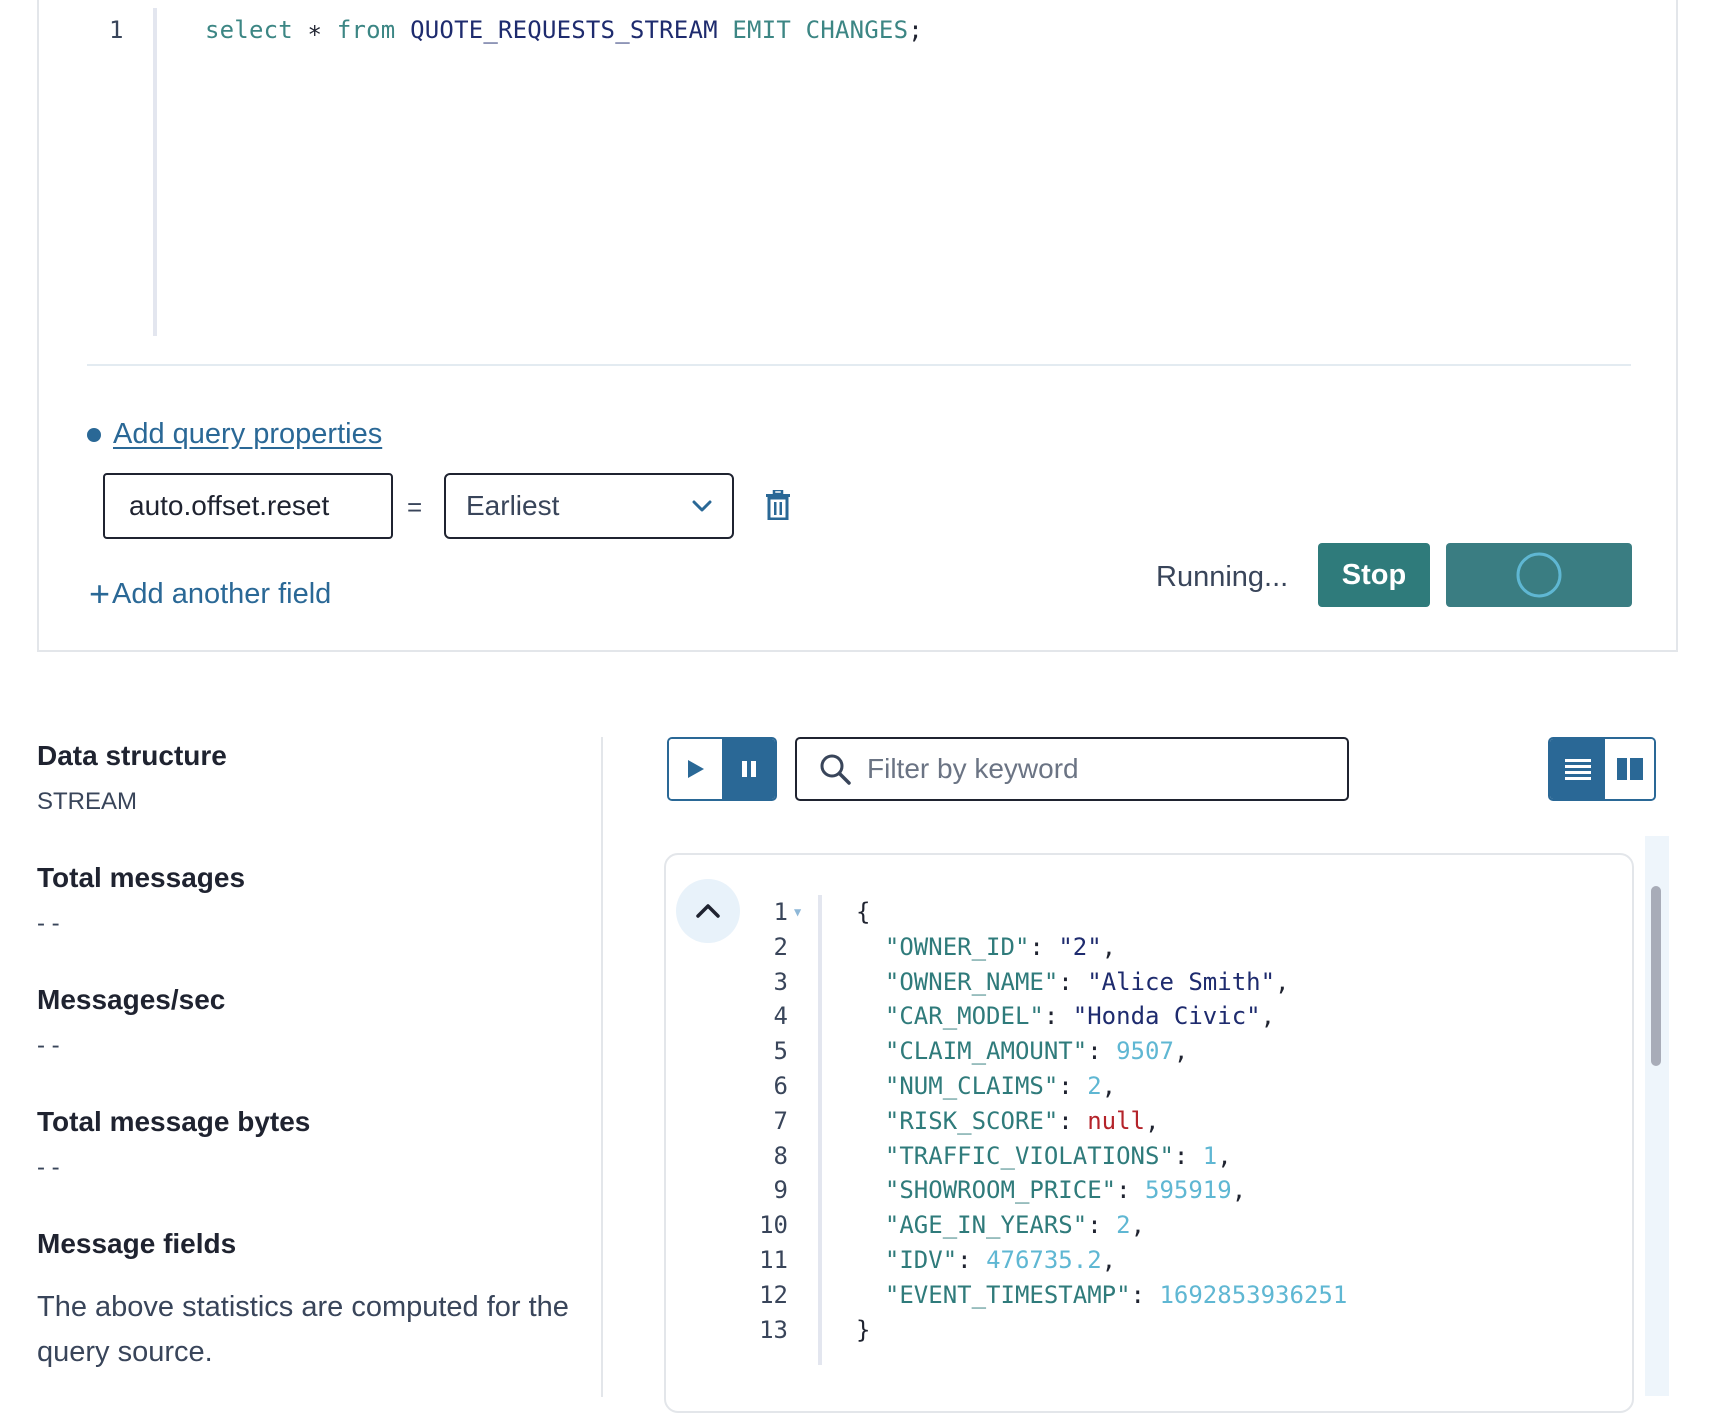 The image size is (1730, 1413). What do you see at coordinates (780, 946) in the screenshot?
I see `json-line-number: 2` at bounding box center [780, 946].